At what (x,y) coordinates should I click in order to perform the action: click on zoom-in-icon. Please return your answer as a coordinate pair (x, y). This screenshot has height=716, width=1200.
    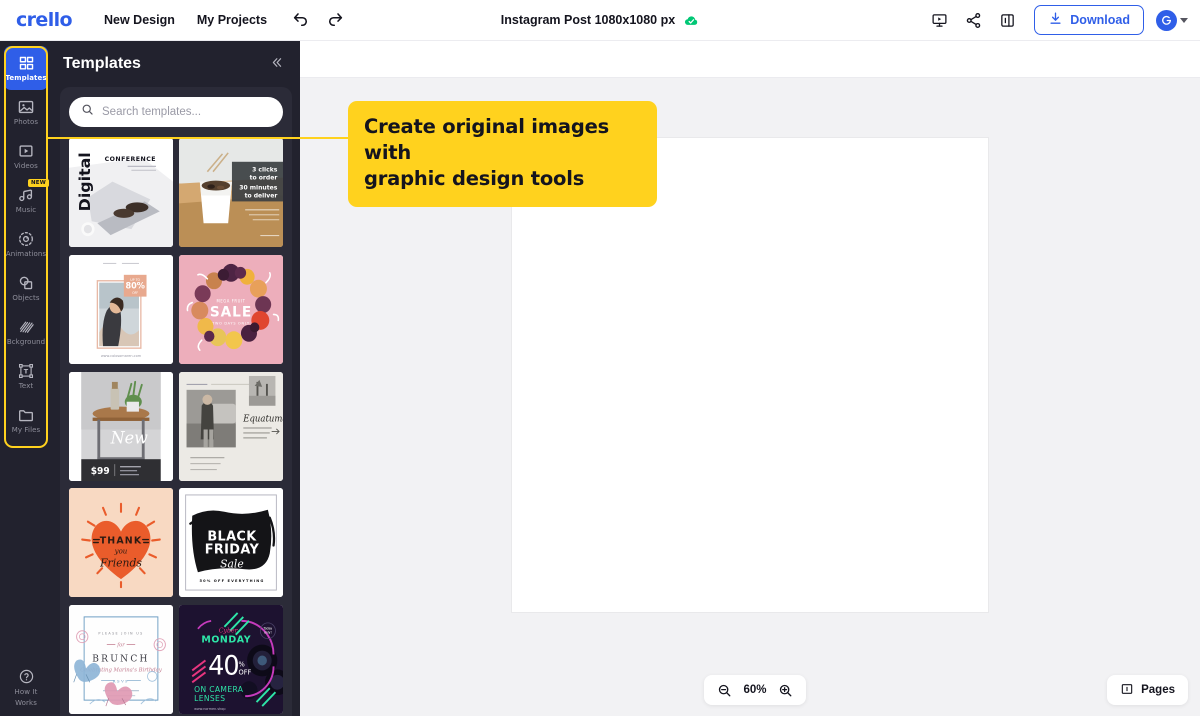
    Looking at the image, I should click on (785, 690).